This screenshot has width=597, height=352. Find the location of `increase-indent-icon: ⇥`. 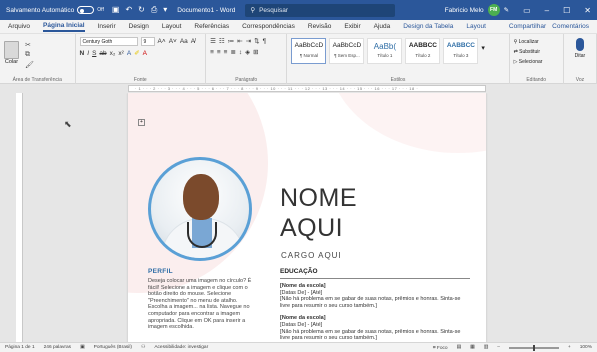

increase-indent-icon: ⇥ is located at coordinates (248, 41).